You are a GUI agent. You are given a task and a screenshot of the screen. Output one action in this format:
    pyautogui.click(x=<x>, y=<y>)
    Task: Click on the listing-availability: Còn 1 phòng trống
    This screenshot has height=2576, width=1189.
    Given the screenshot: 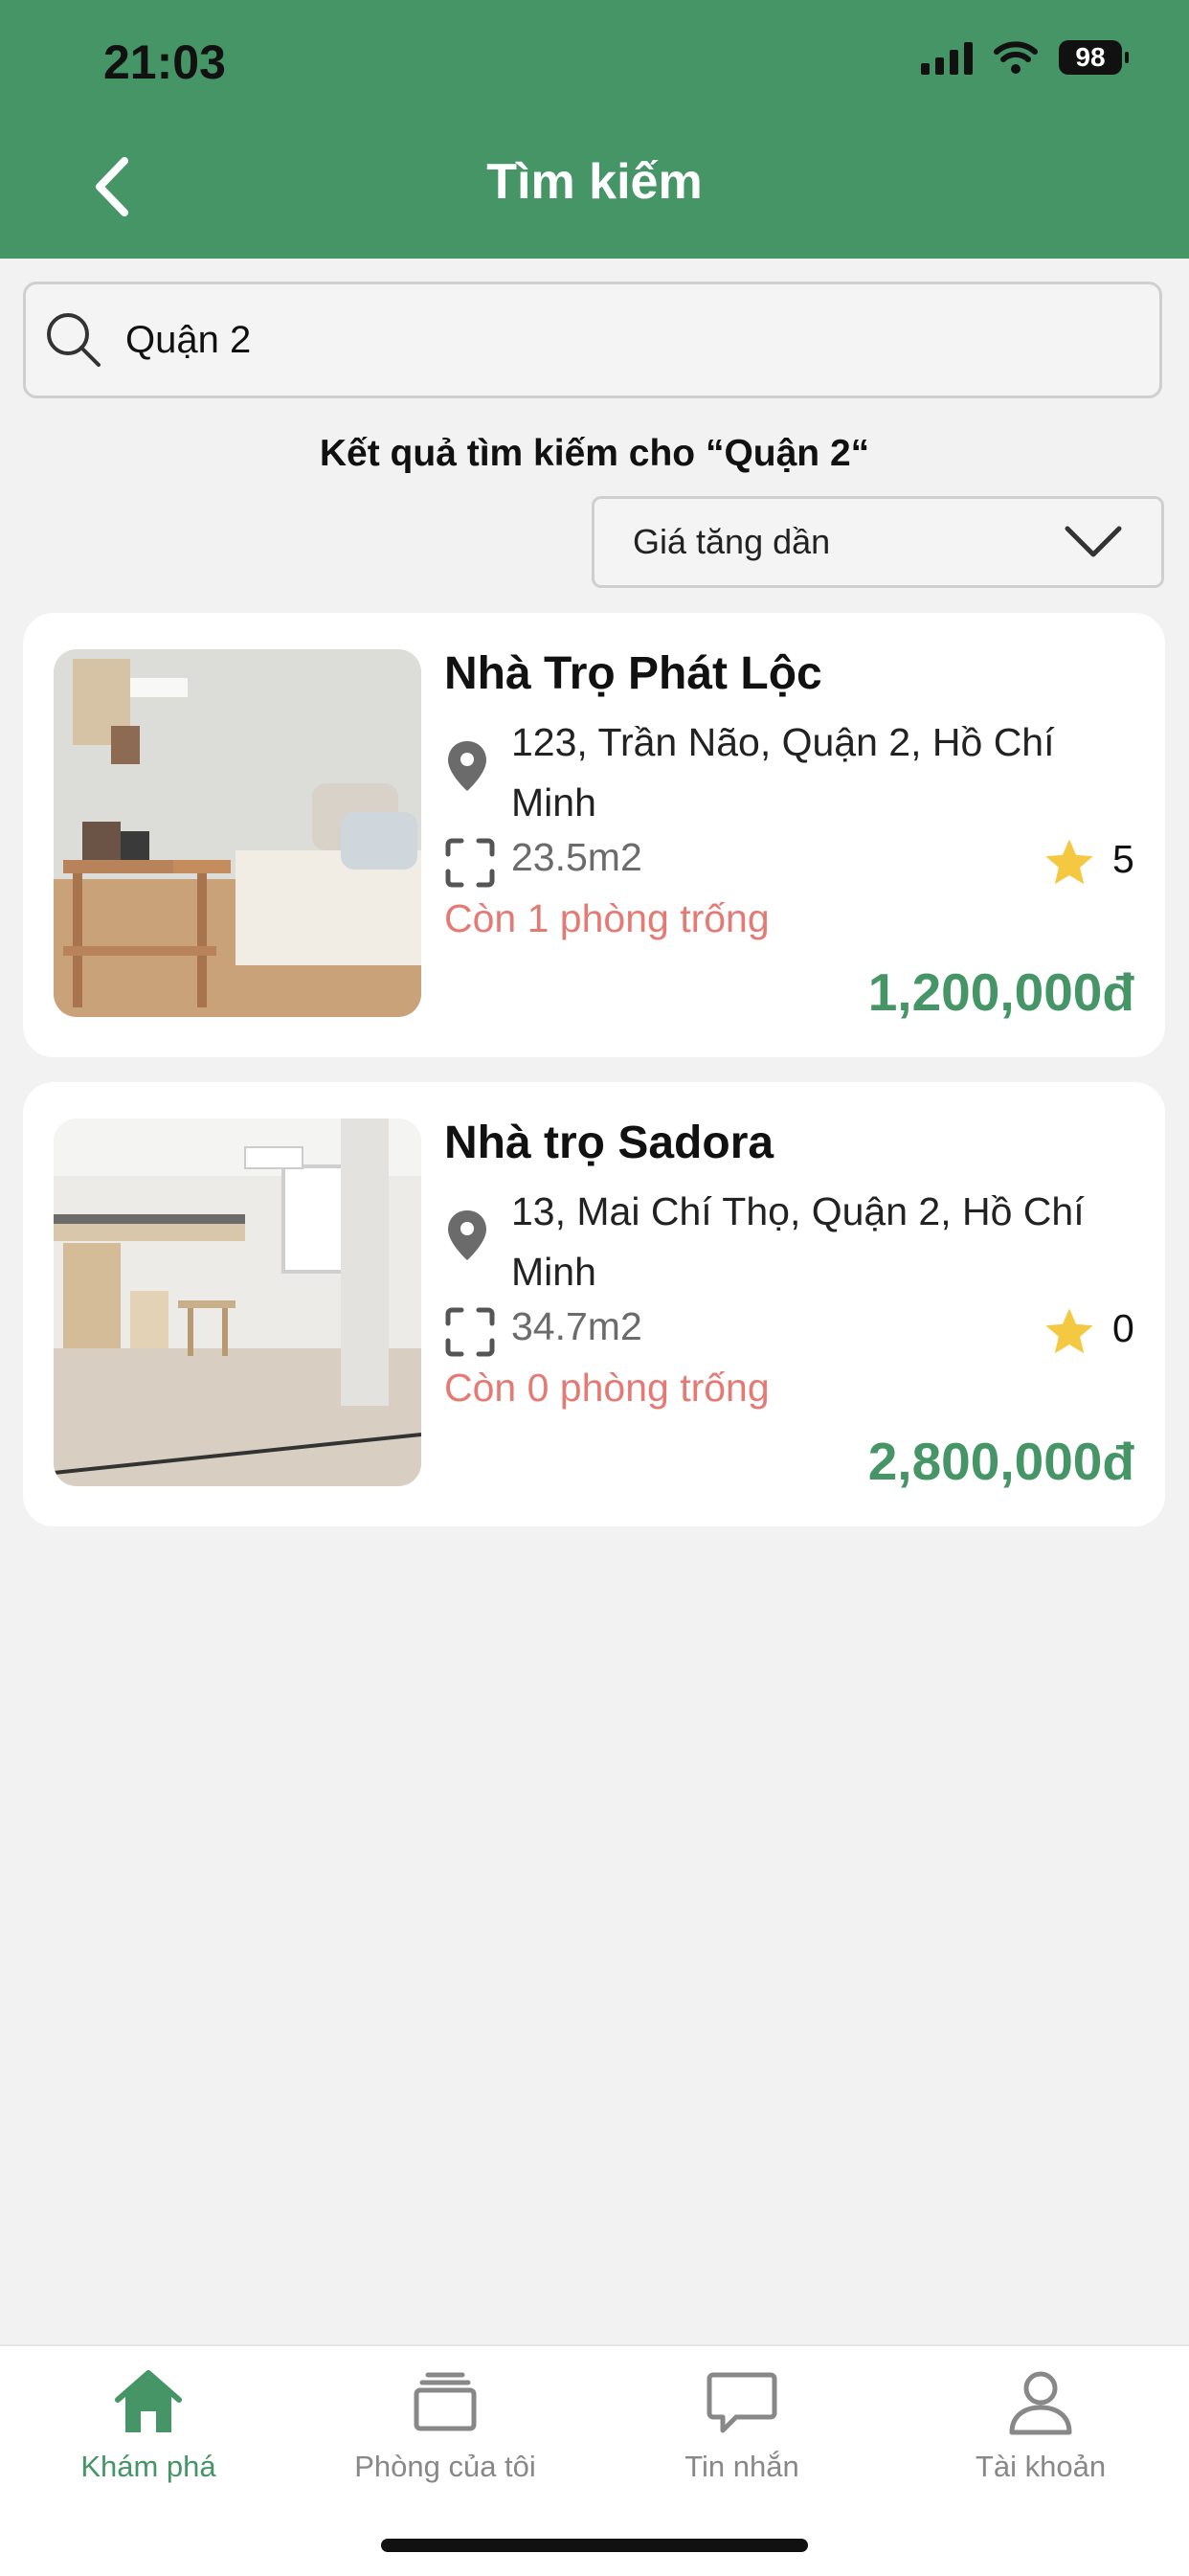 What is the action you would take?
    pyautogui.click(x=607, y=918)
    